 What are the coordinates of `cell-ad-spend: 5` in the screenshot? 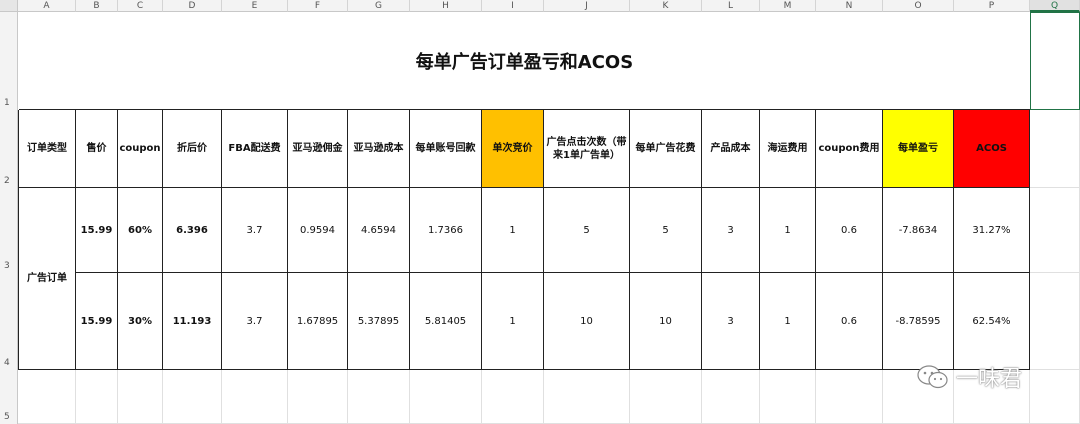 It's located at (666, 230).